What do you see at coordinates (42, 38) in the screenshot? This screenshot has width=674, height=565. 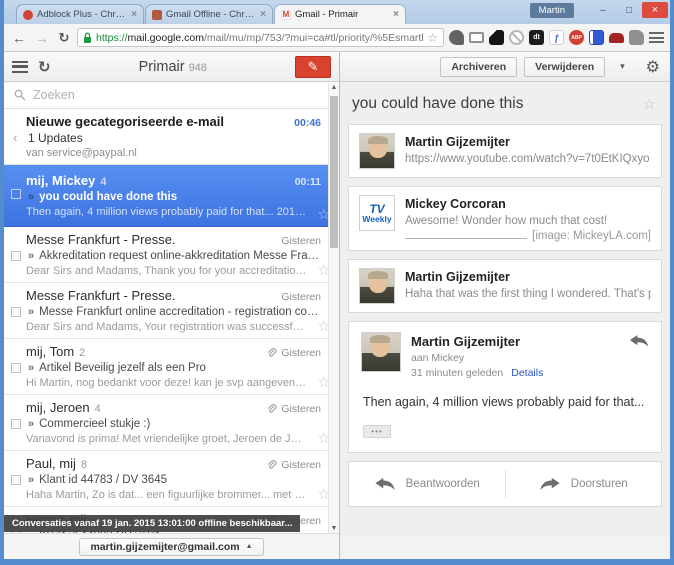 I see `forward-icon: →` at bounding box center [42, 38].